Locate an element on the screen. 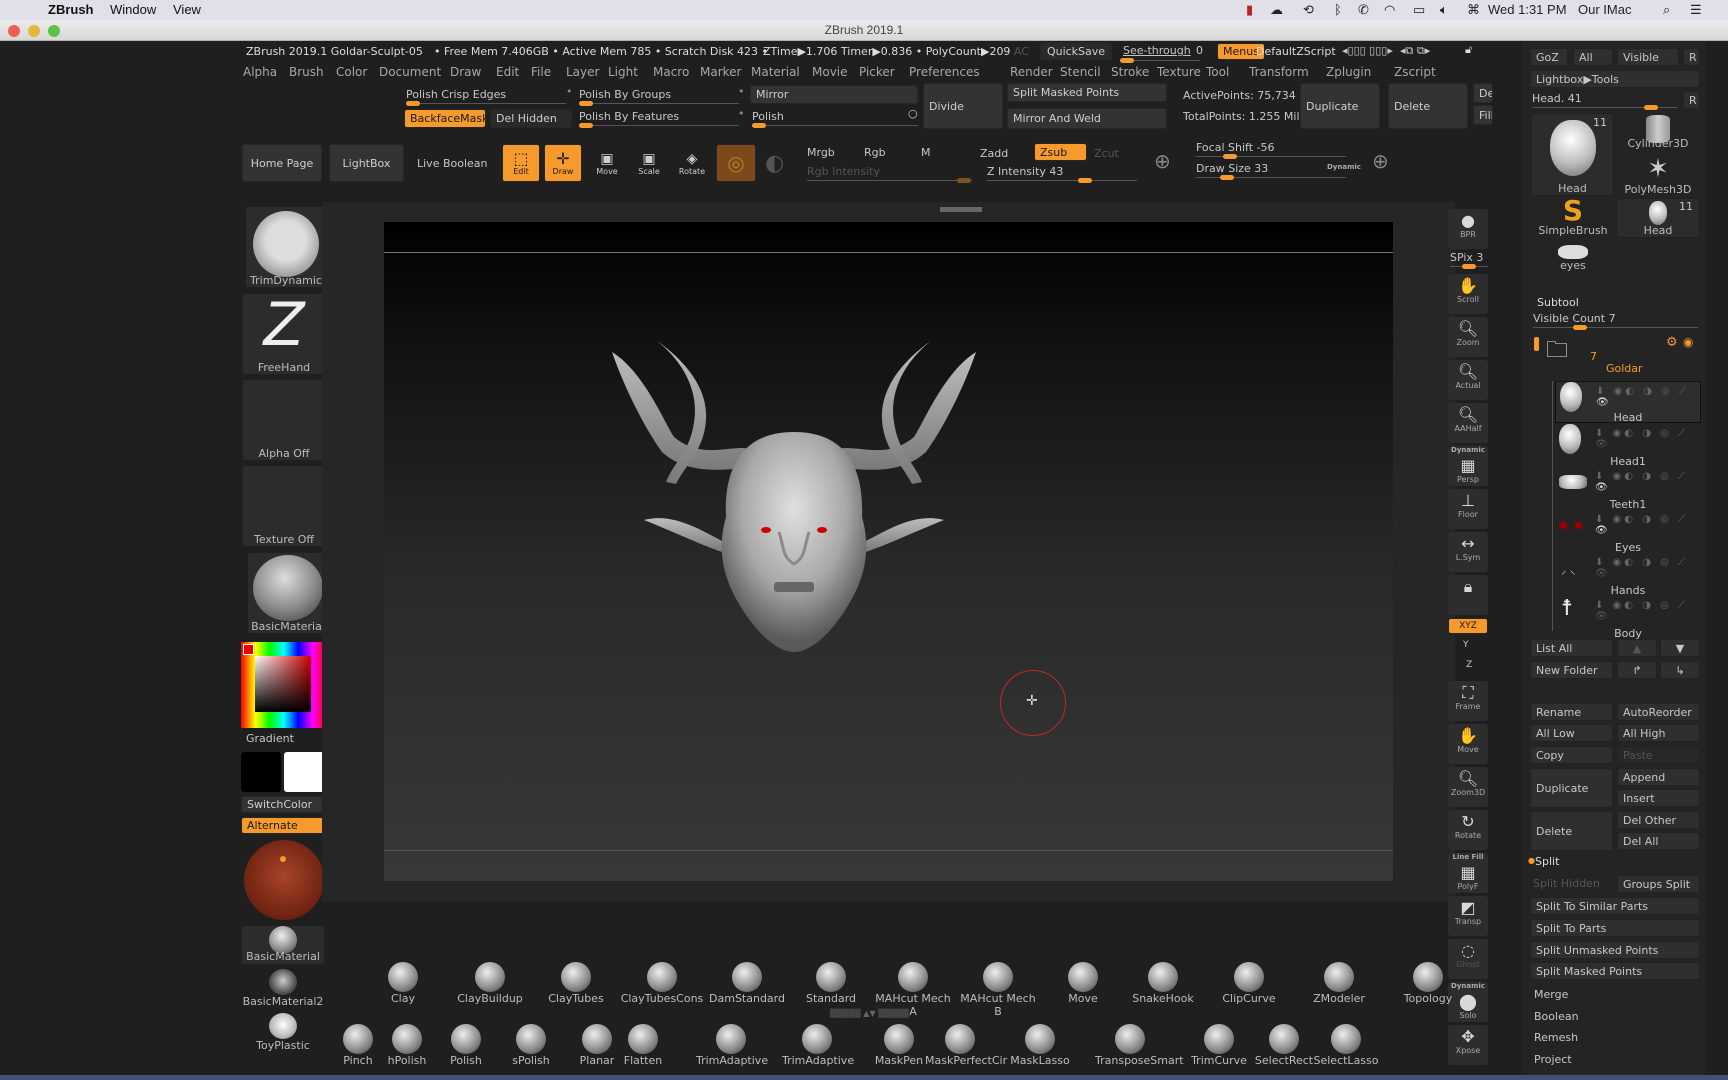 This screenshot has width=1728, height=1080. rename-button: Rename is located at coordinates (1571, 712).